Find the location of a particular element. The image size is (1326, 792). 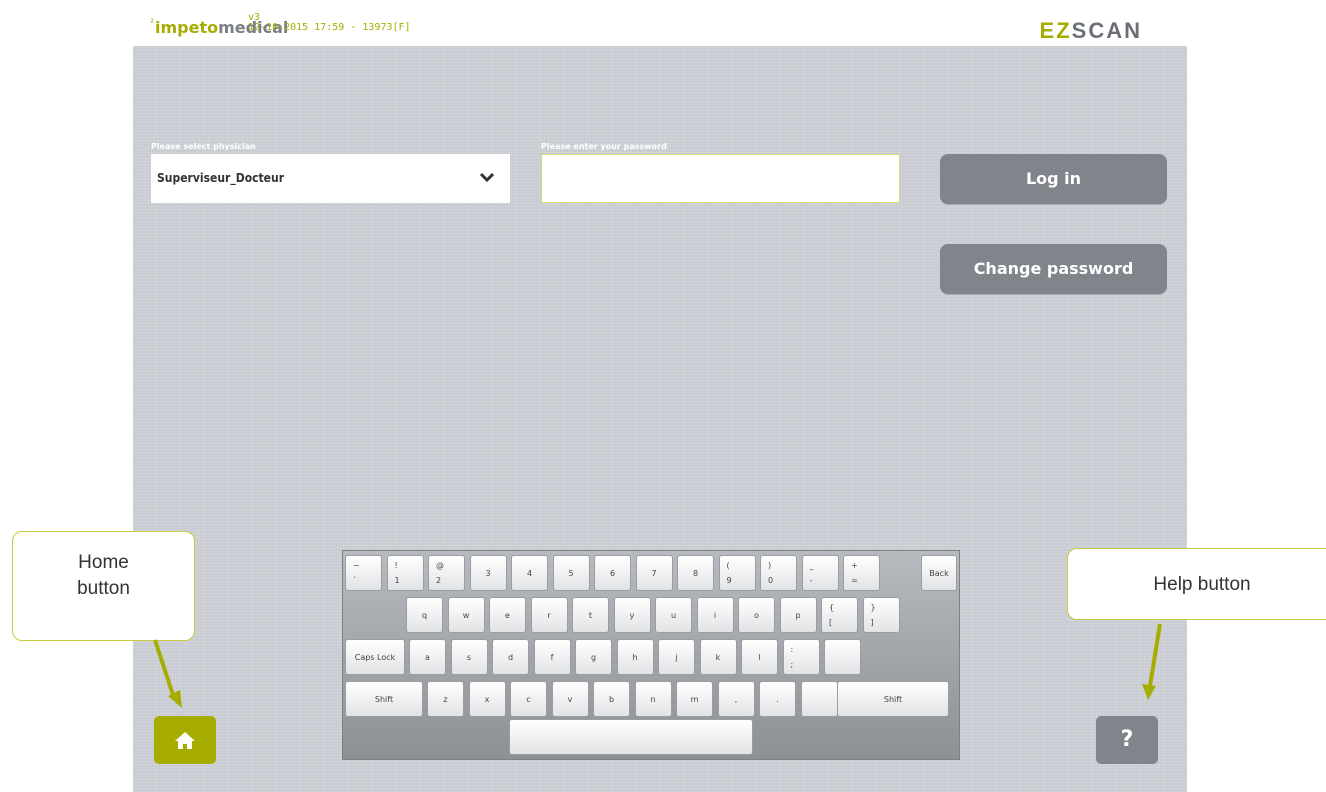

keyboard-key: e is located at coordinates (507, 615).